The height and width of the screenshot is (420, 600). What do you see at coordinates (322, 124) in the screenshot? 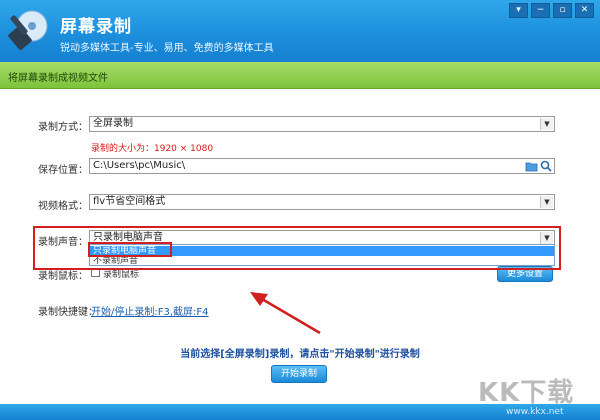
I see `mode-select: 全屏录制 ▼` at bounding box center [322, 124].